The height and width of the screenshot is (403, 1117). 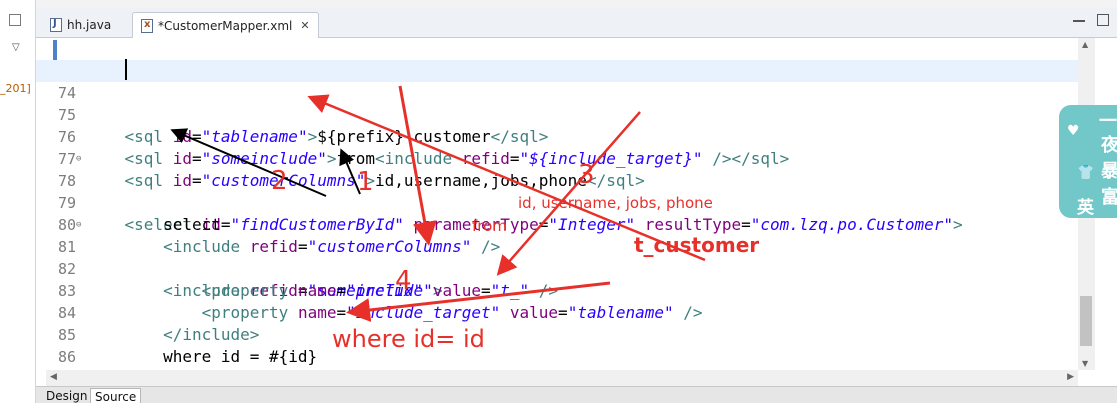 I want to click on xml-file-icon, so click(x=147, y=25).